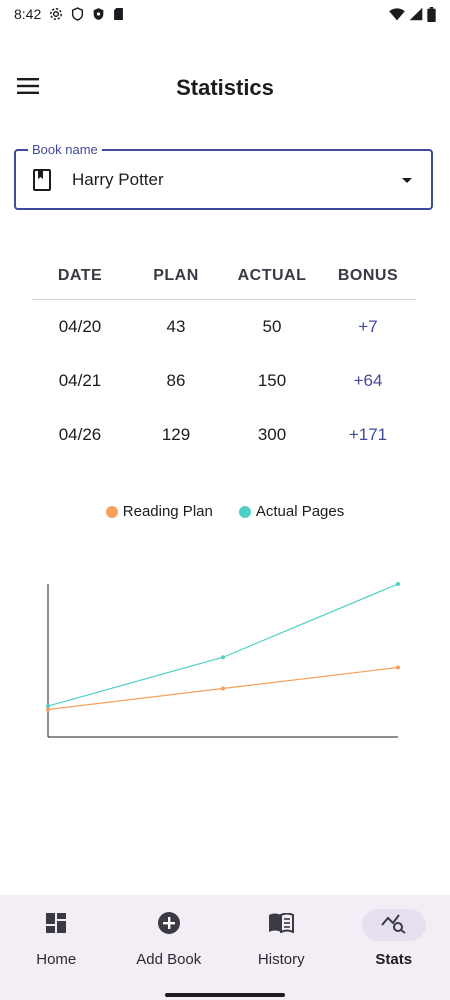 This screenshot has height=1000, width=450. I want to click on book-open-icon, so click(281, 925).